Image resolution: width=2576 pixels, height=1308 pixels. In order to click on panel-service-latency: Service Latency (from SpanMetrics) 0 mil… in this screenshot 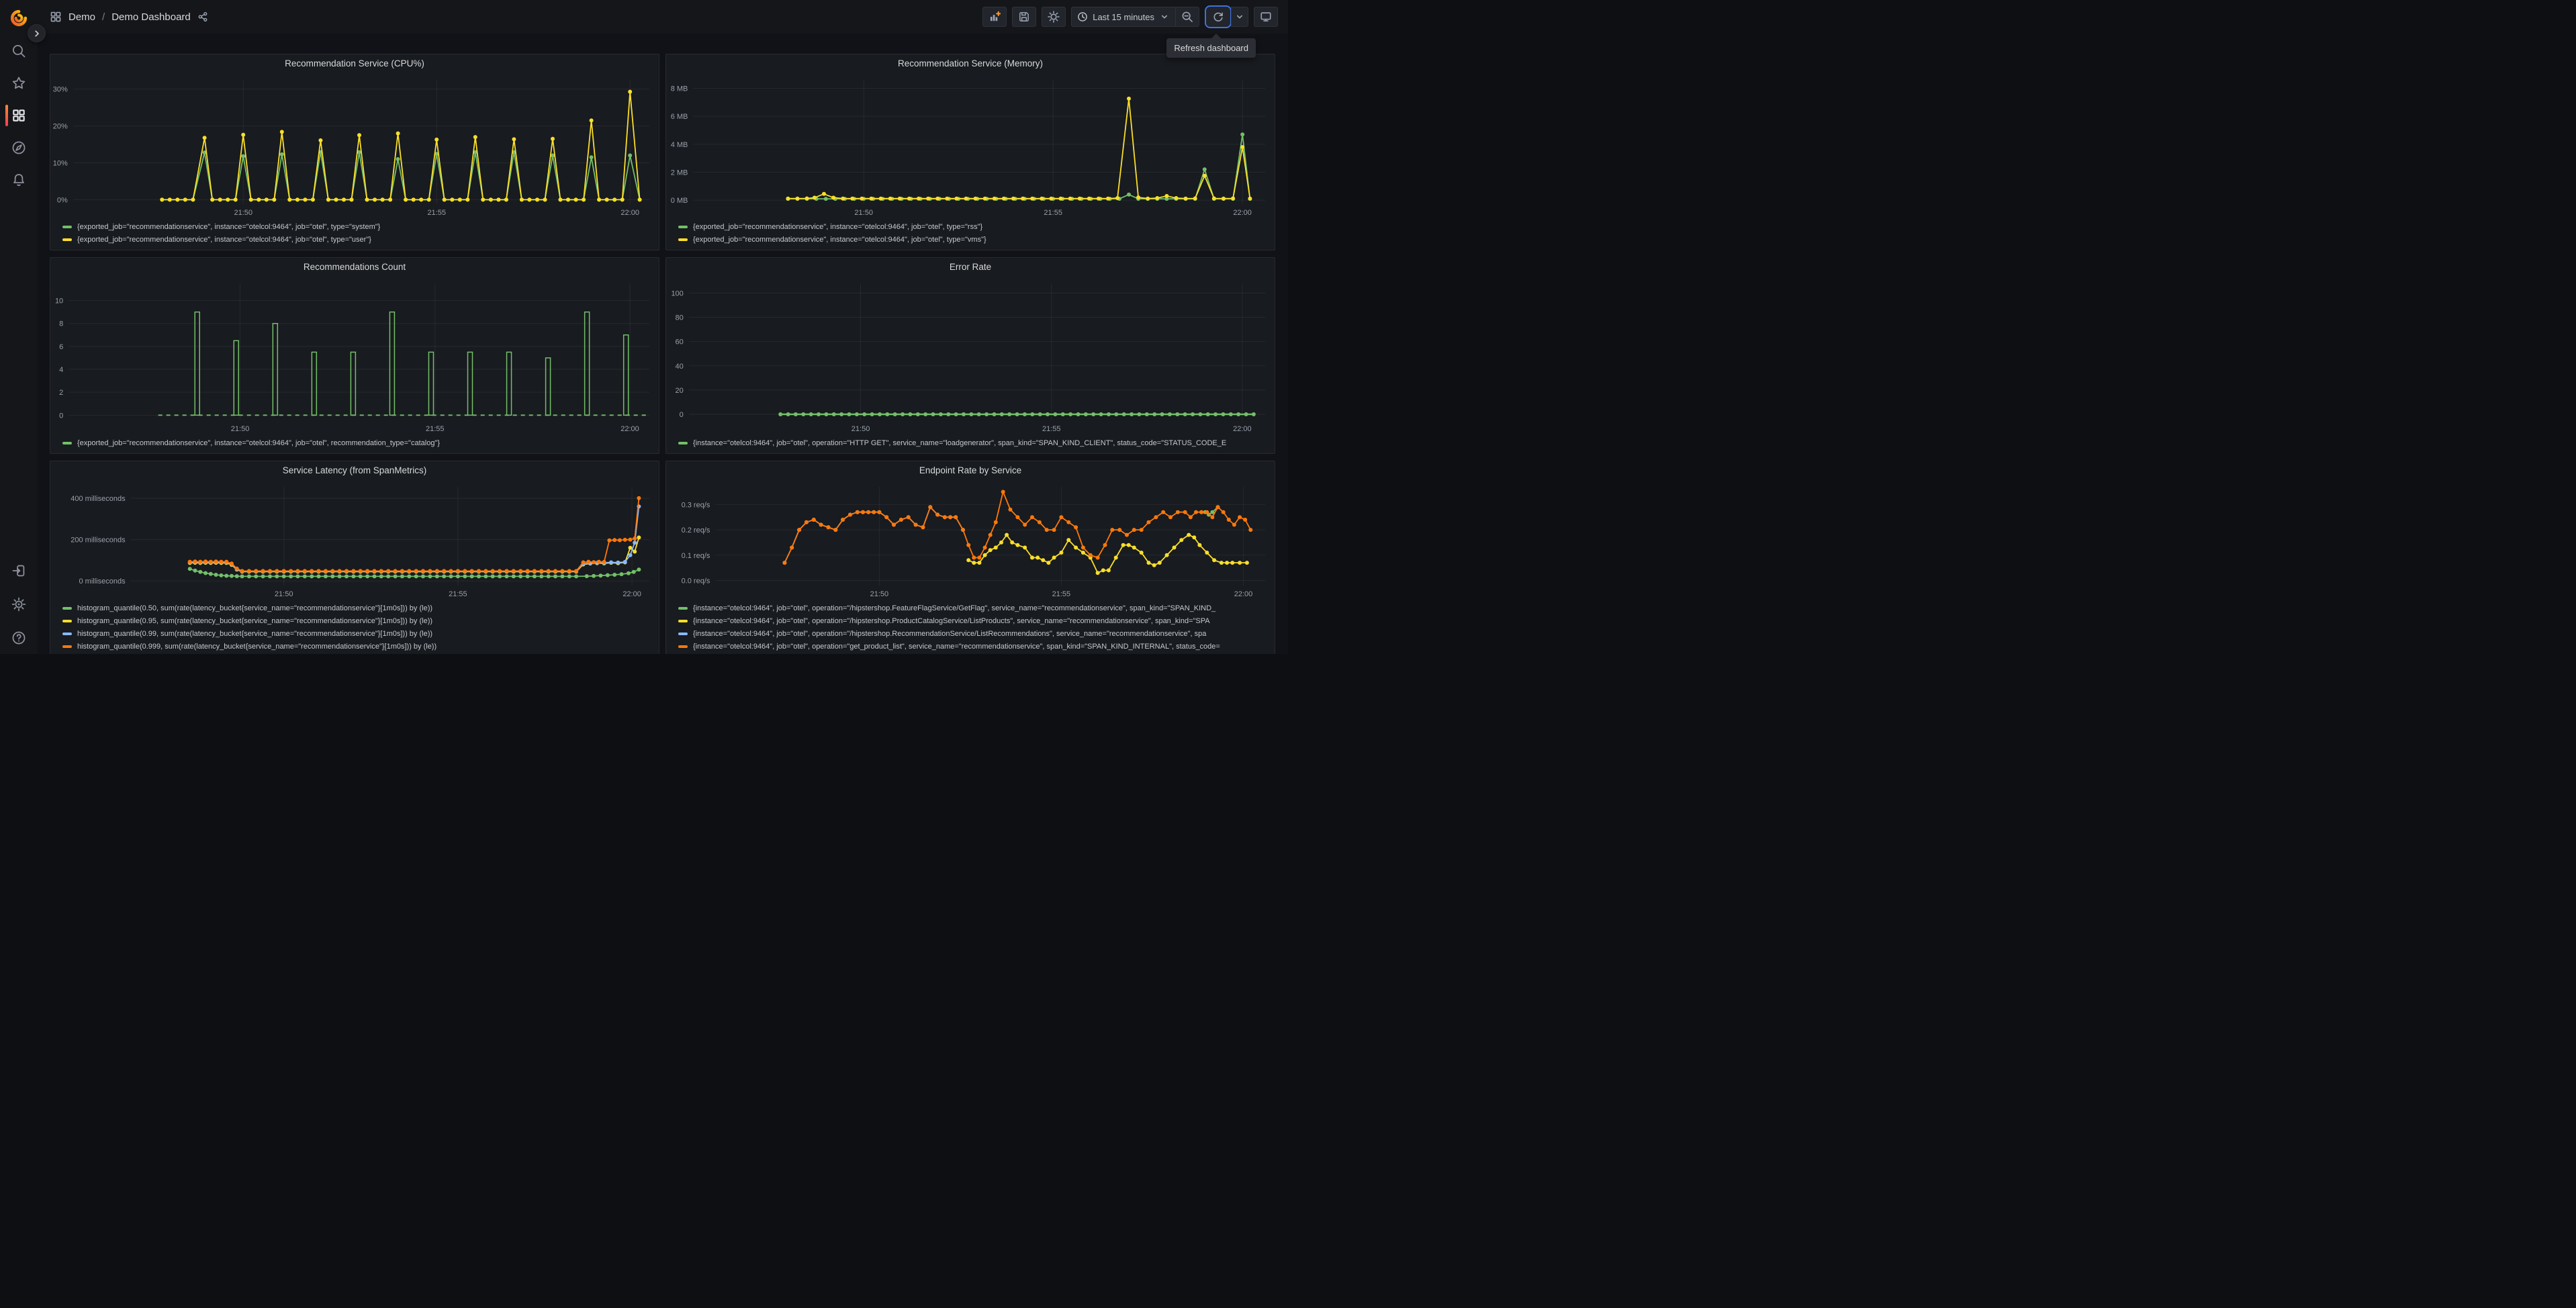, I will do `click(354, 558)`.